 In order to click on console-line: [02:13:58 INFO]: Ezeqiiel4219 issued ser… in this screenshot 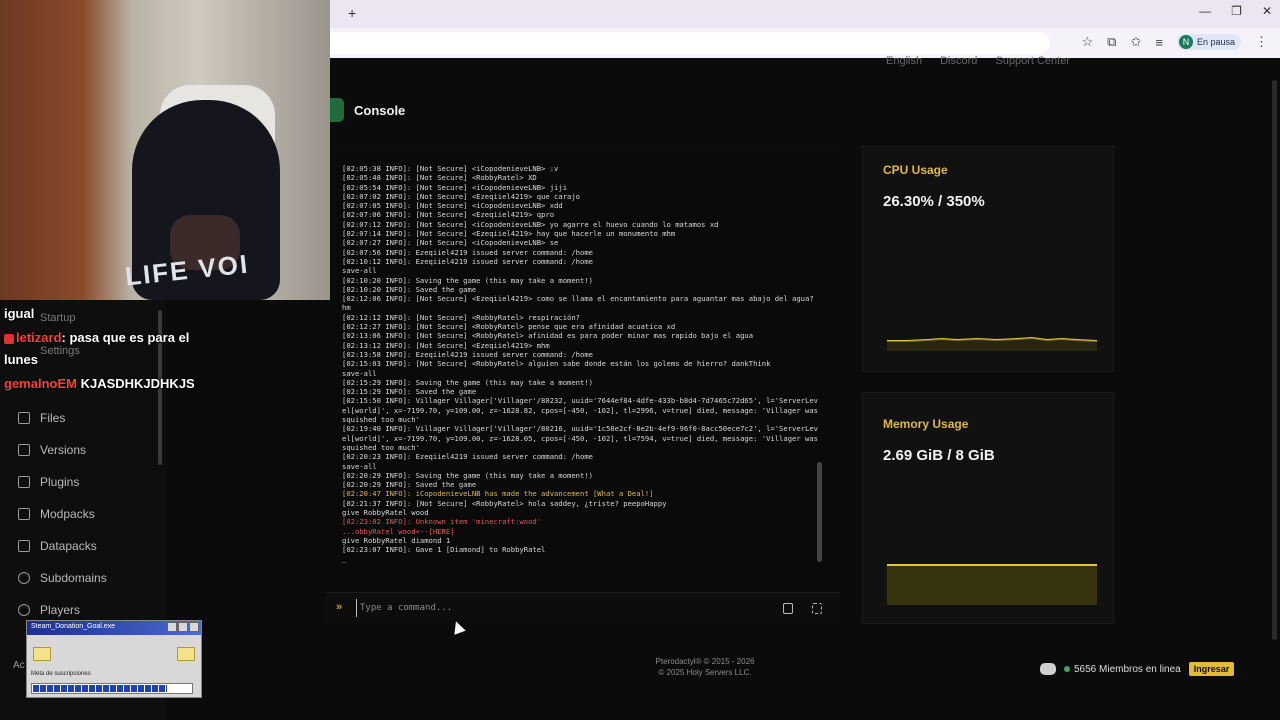, I will do `click(467, 354)`.